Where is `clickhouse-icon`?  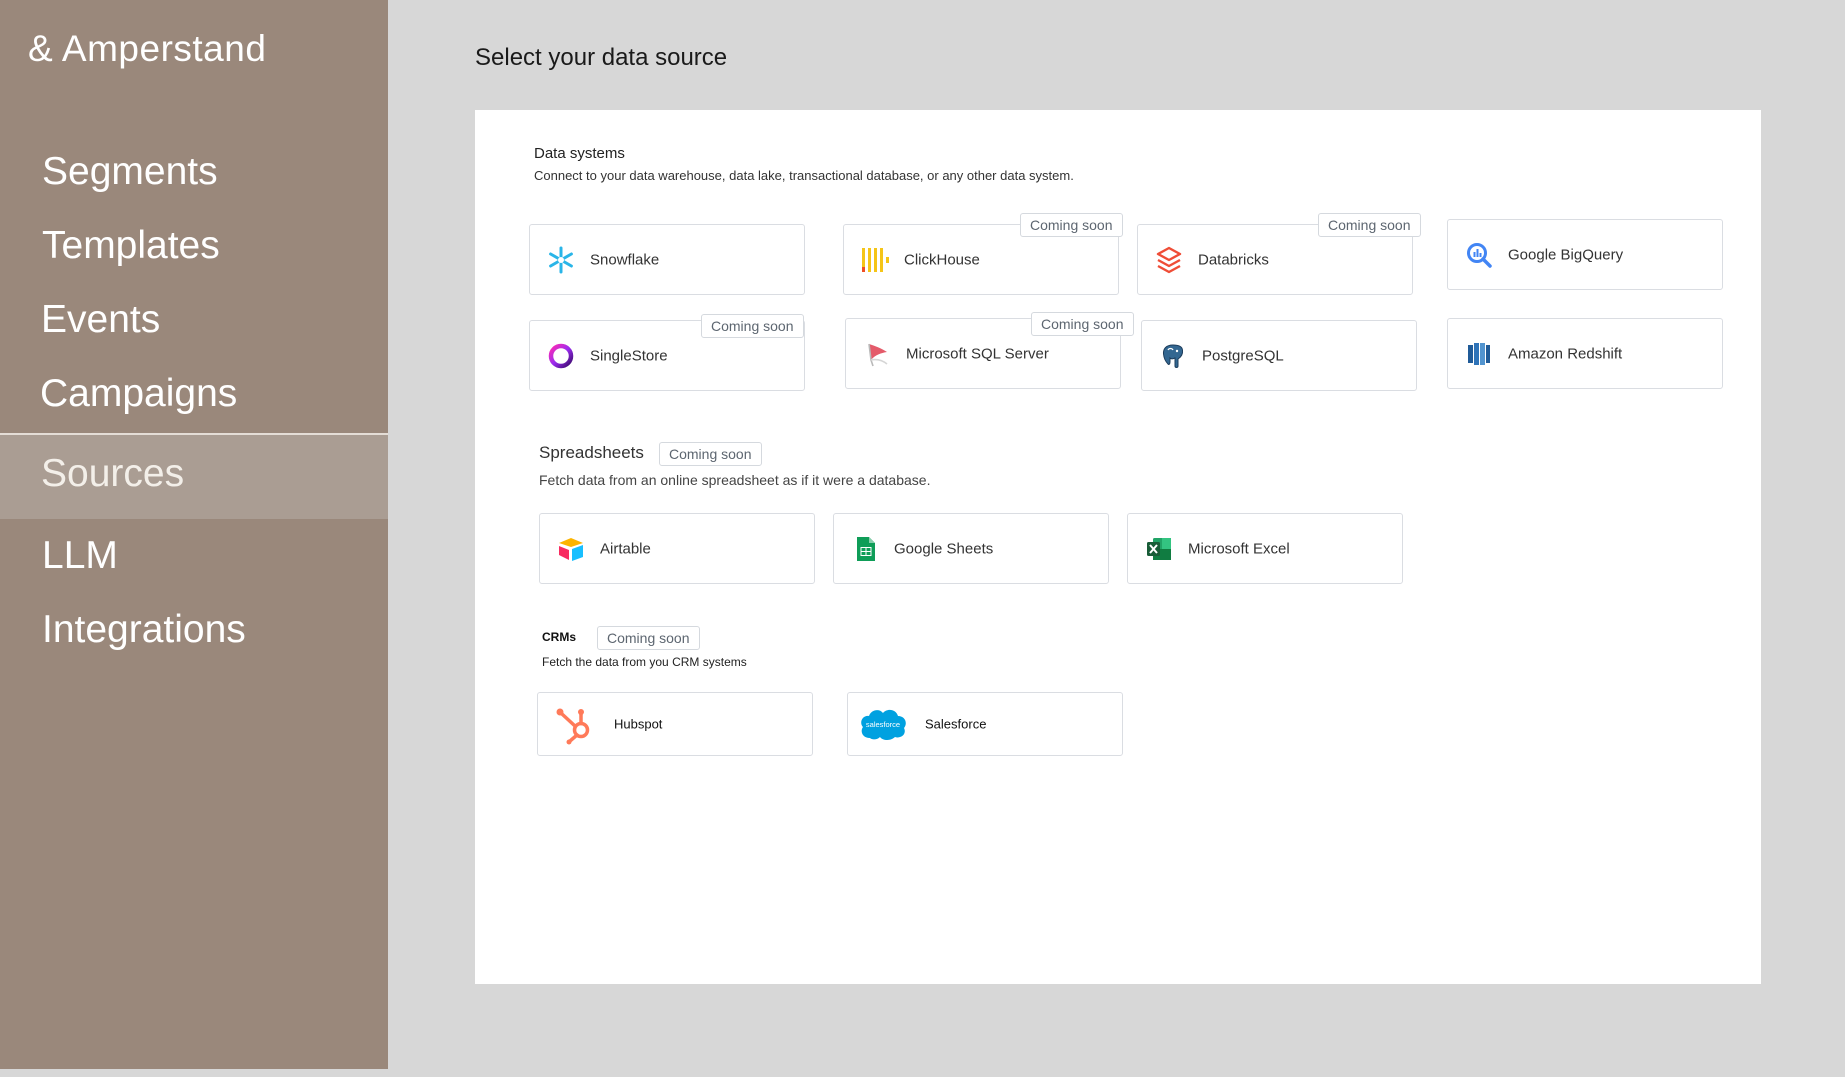
clickhouse-icon is located at coordinates (875, 260).